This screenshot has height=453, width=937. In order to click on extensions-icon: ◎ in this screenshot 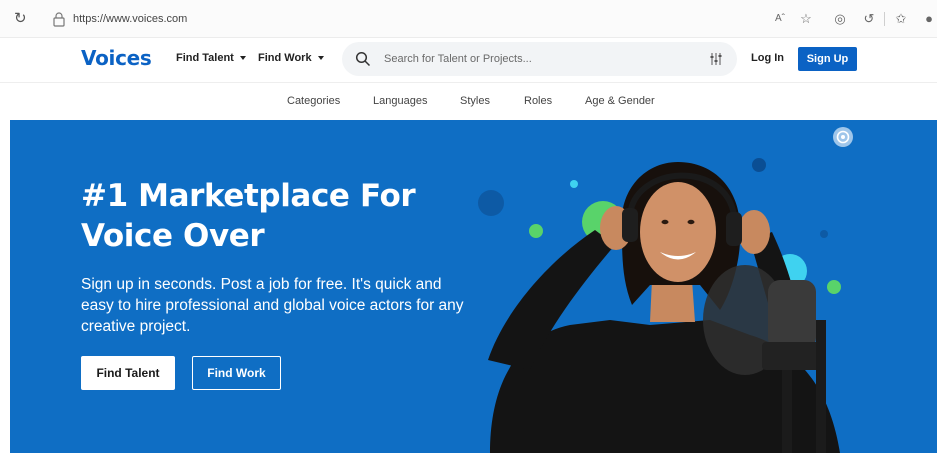, I will do `click(840, 19)`.